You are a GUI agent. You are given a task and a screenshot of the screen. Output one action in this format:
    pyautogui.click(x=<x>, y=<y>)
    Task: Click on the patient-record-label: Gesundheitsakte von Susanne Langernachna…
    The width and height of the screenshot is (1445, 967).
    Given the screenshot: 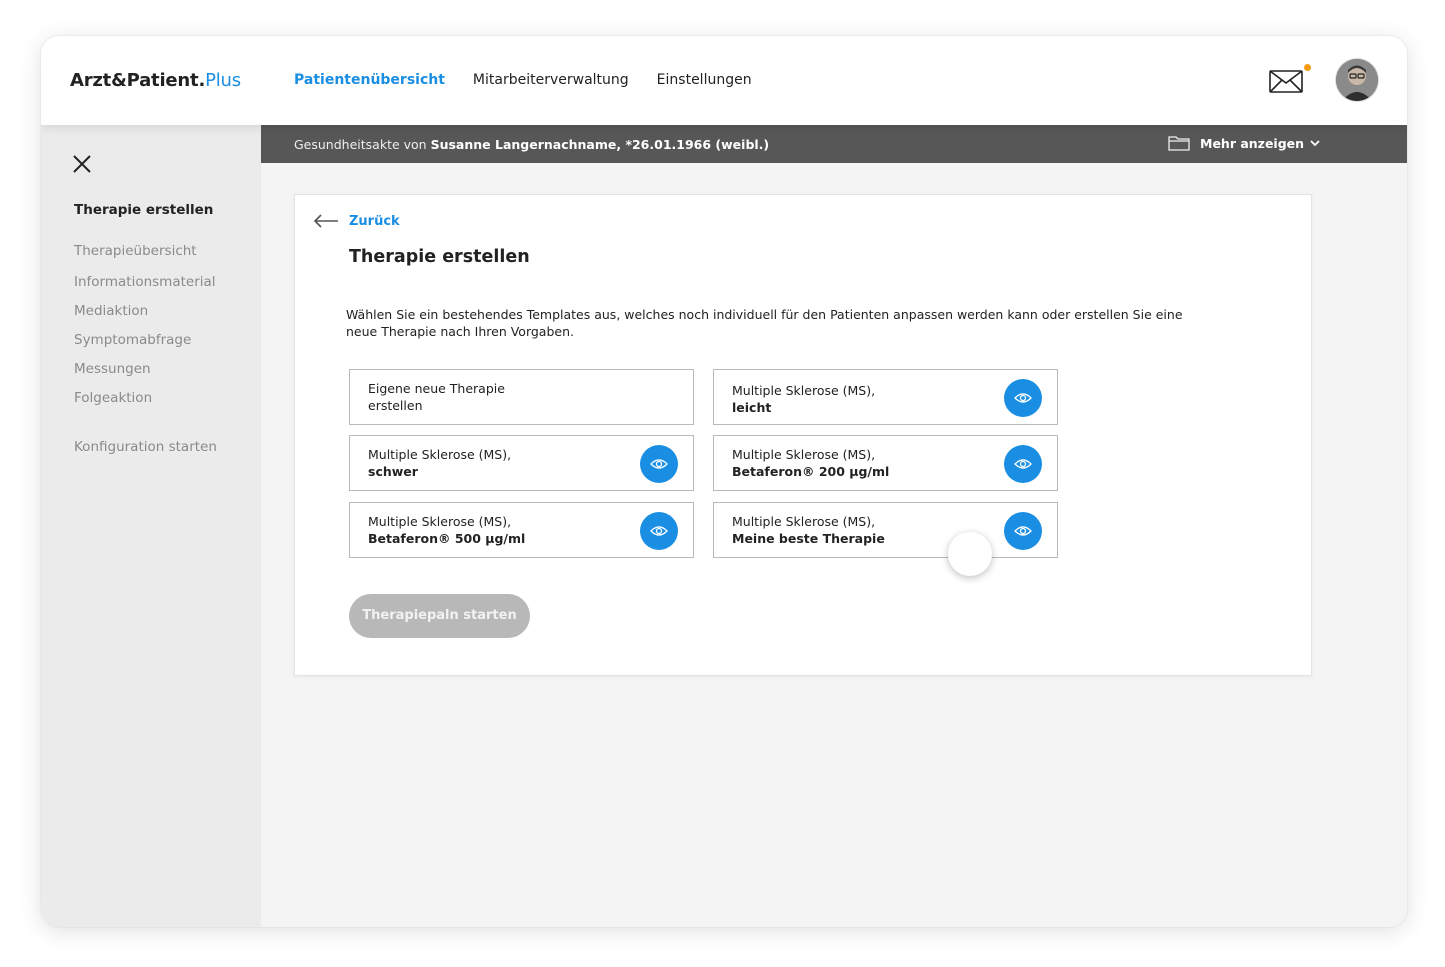 What is the action you would take?
    pyautogui.click(x=532, y=144)
    